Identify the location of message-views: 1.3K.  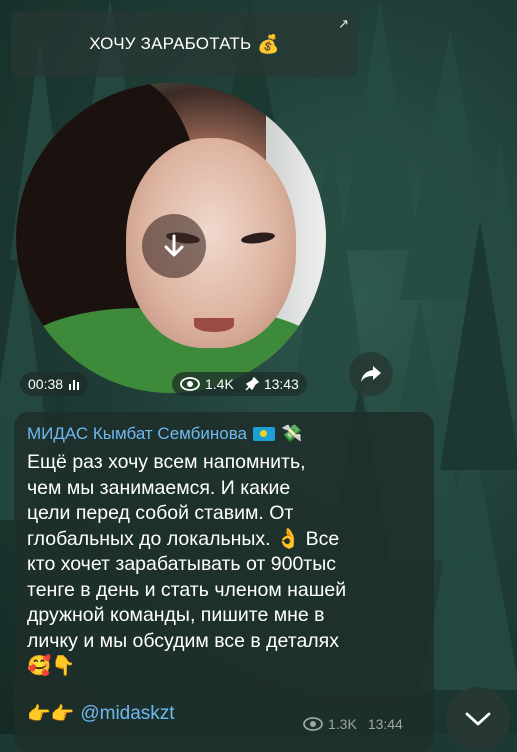
(342, 724).